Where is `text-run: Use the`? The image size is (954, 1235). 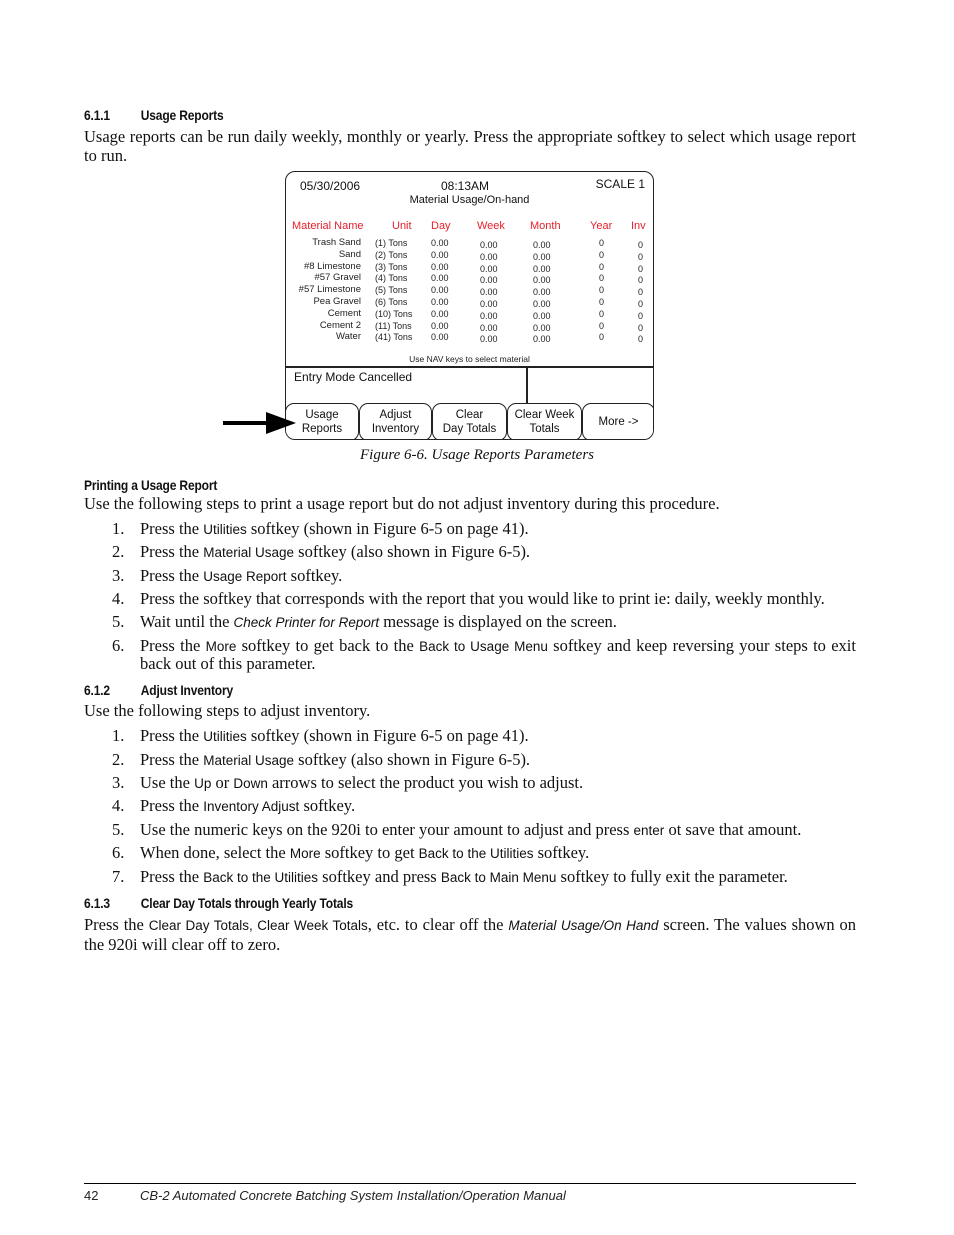
text-run: Use the is located at coordinates (167, 782).